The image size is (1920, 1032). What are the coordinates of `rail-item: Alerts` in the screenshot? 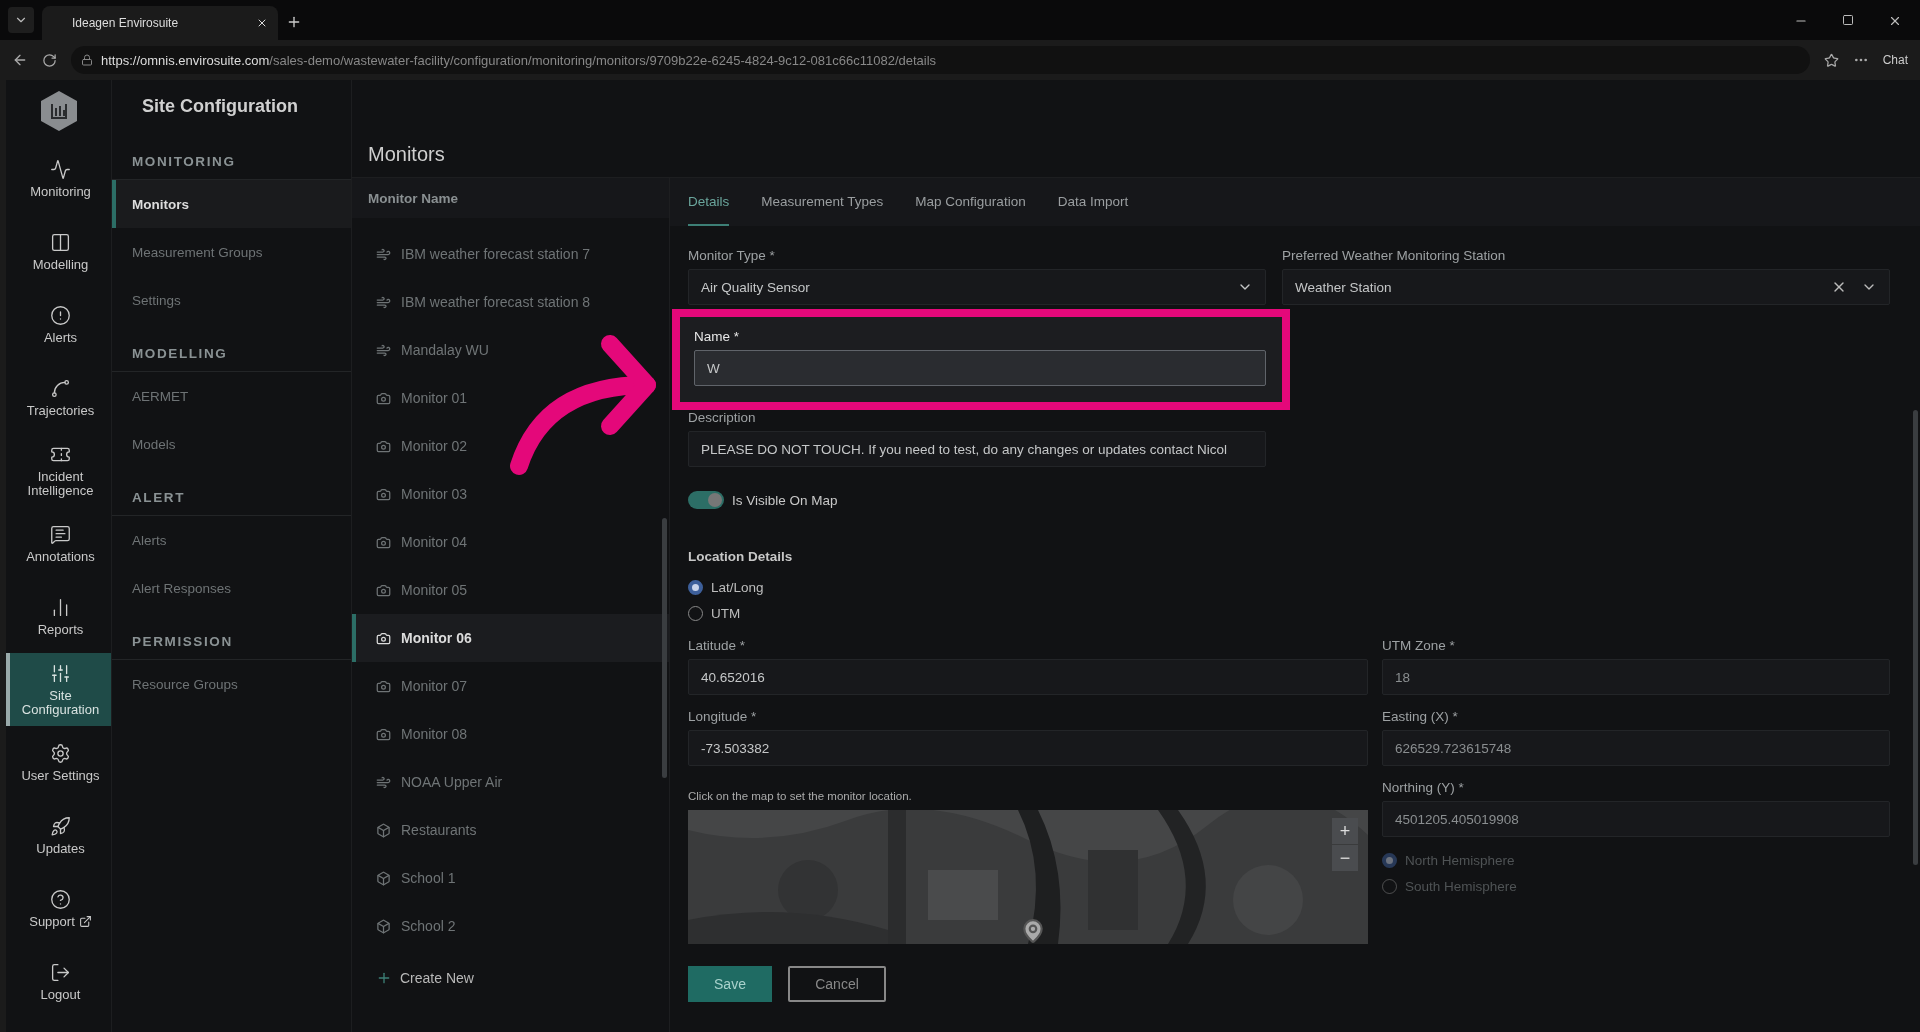 It's located at (58, 324).